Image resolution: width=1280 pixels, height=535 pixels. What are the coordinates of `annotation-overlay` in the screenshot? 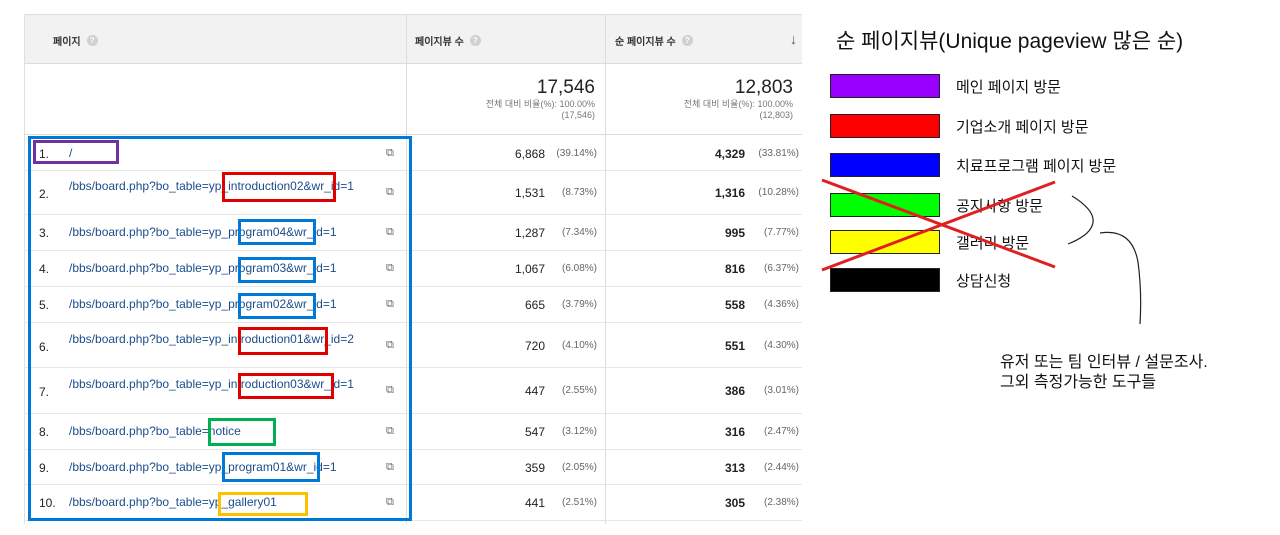 It's located at (981, 251).